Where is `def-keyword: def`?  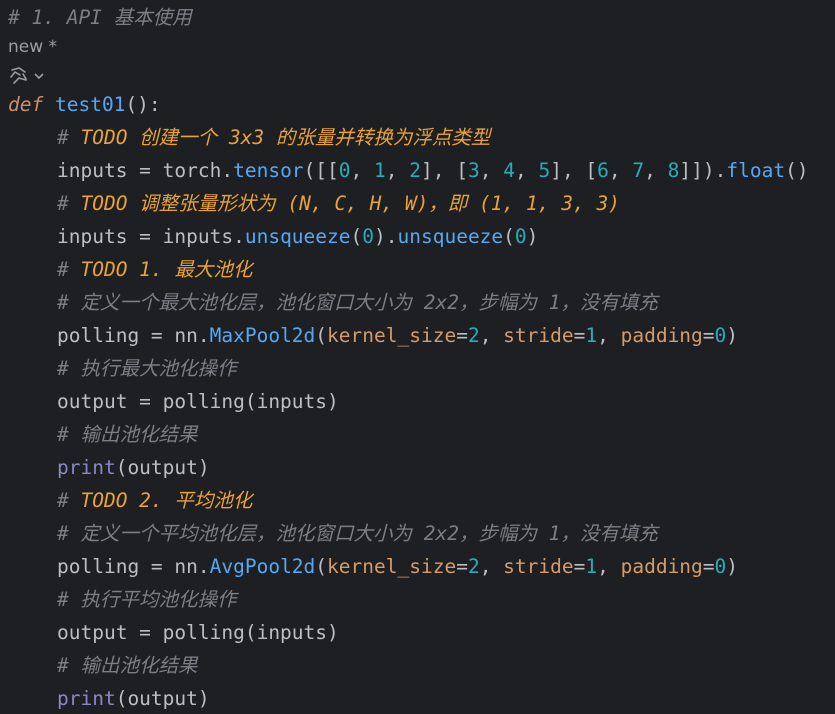 def-keyword: def is located at coordinates (26, 104).